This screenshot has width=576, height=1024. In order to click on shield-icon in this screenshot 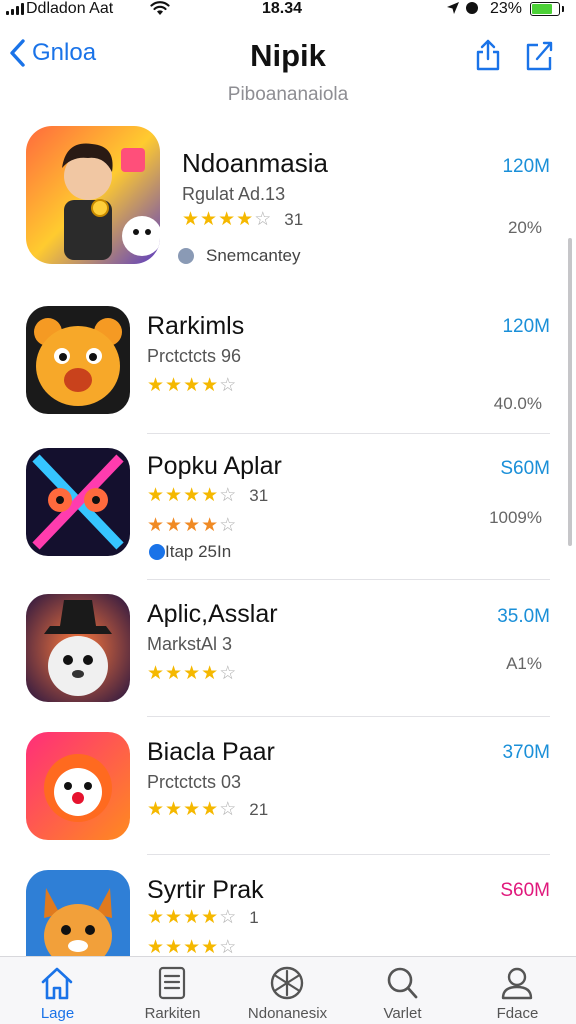, I will do `click(186, 256)`.